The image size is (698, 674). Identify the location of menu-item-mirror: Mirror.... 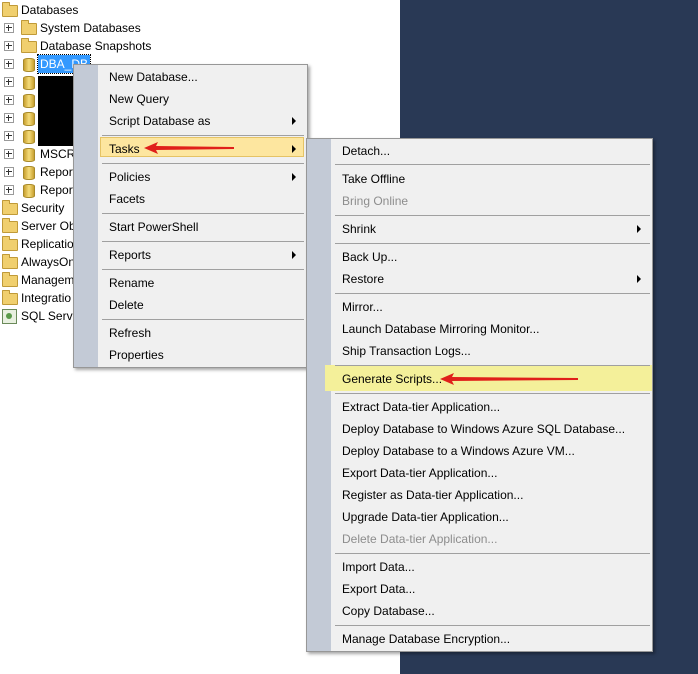
(492, 307).